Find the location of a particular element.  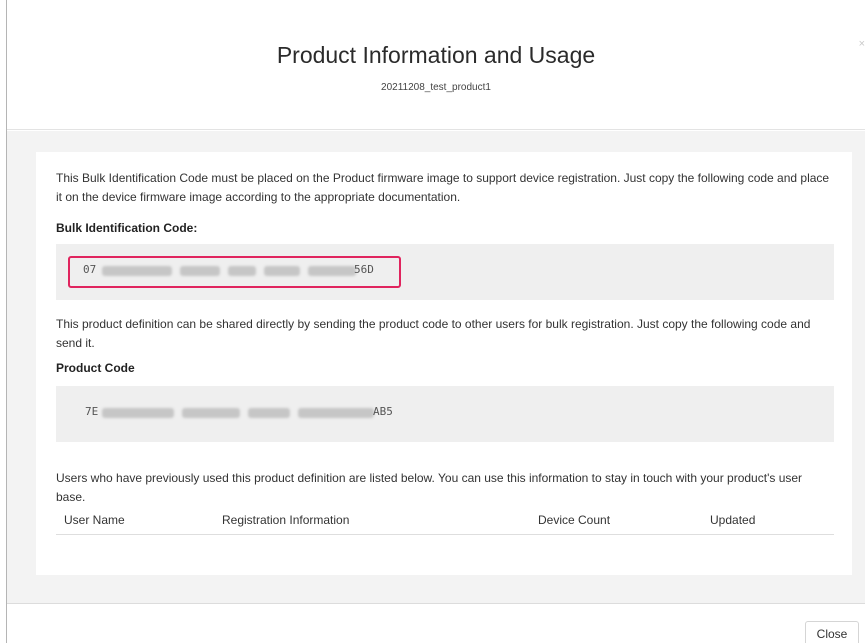

column-user-name: User Name is located at coordinates (94, 520).